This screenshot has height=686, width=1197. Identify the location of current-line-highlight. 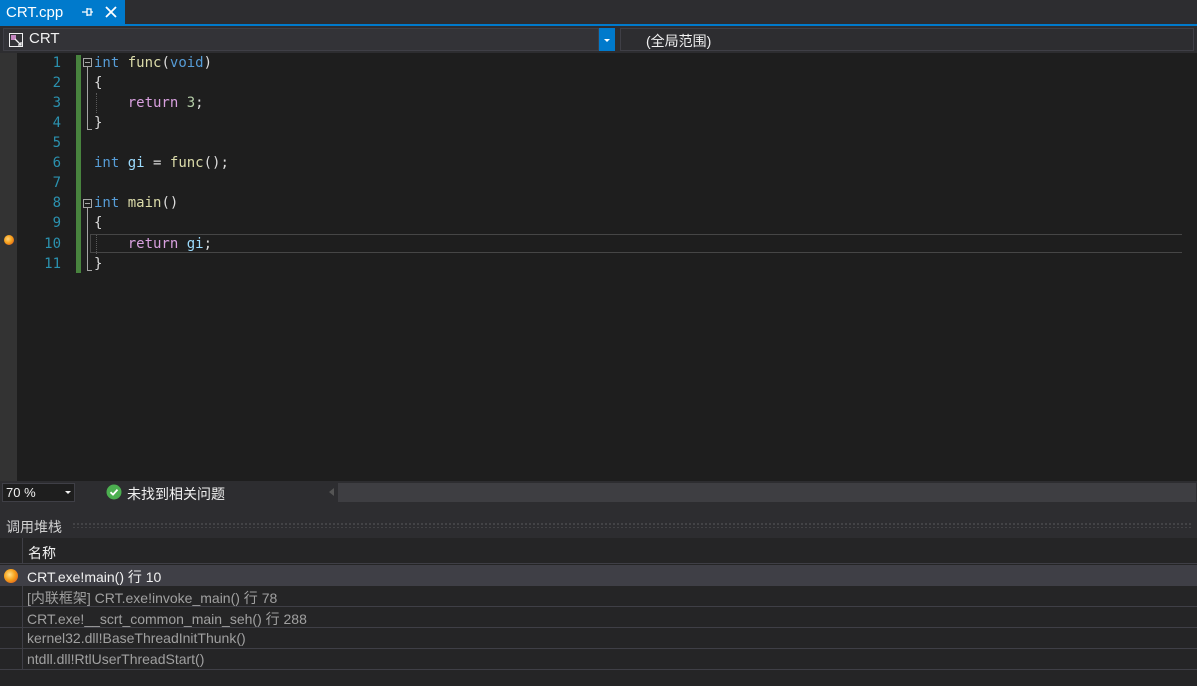
(642, 243).